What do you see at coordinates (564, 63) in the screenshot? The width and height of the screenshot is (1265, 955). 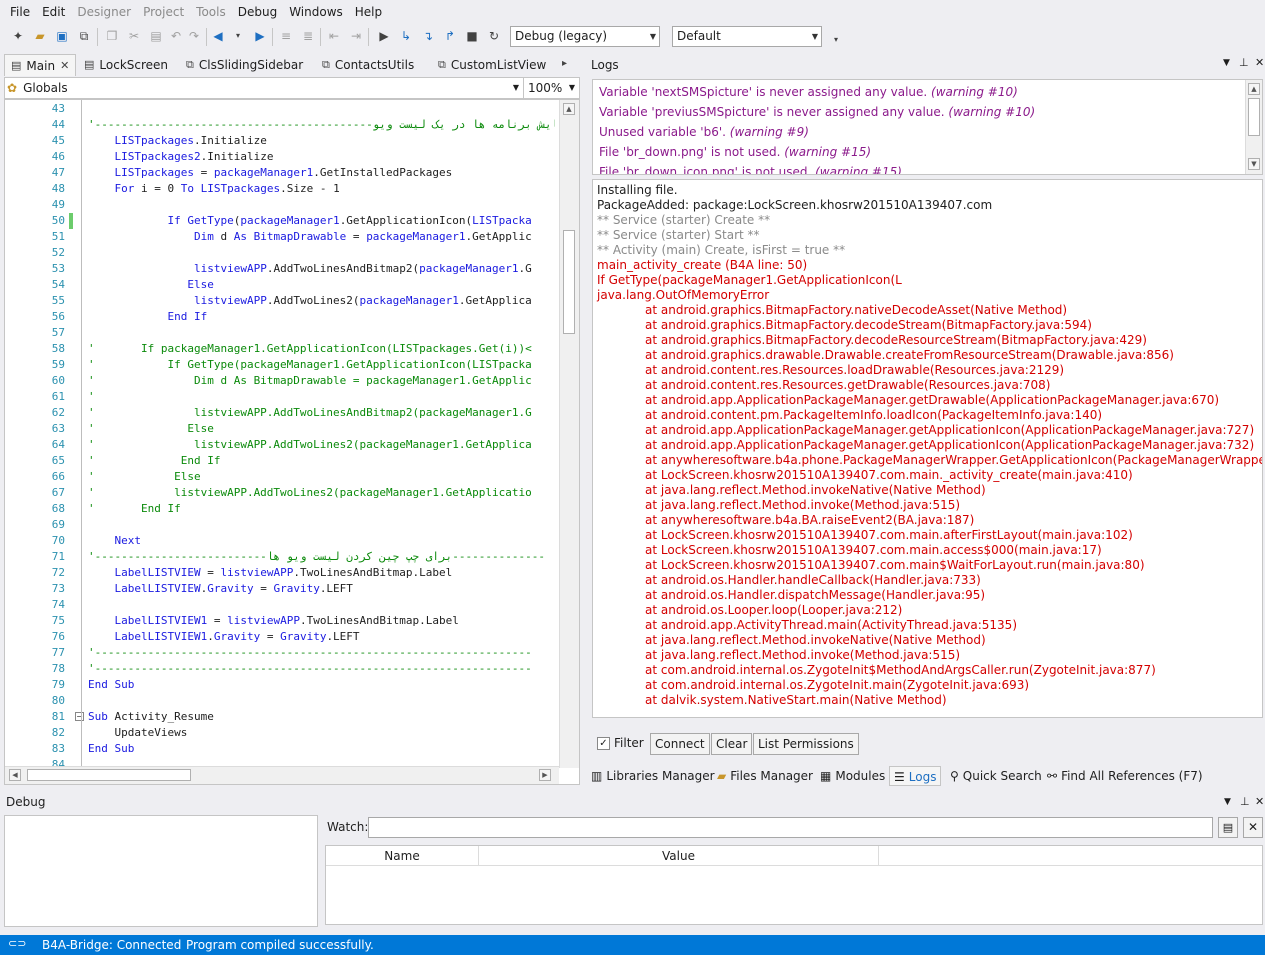 I see `tabs-overflow-icon: ▸` at bounding box center [564, 63].